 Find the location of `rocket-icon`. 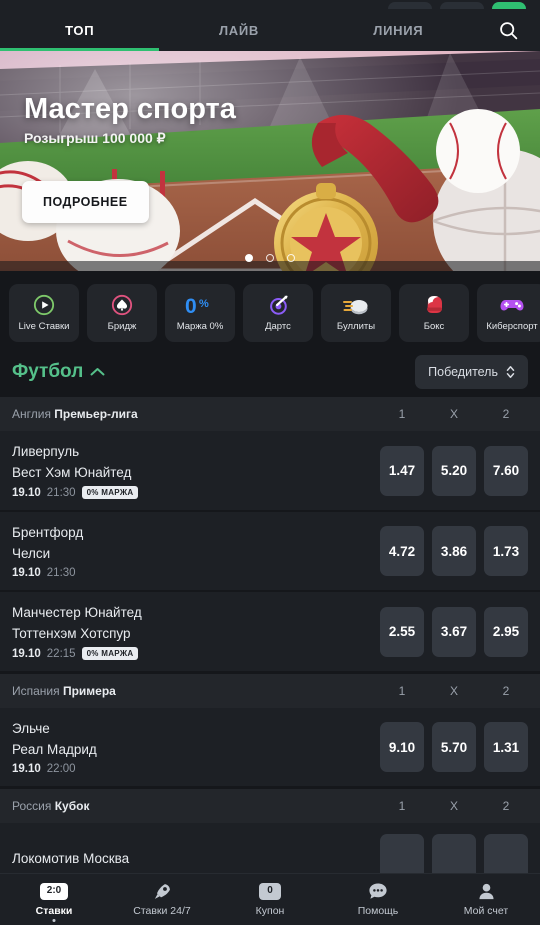

rocket-icon is located at coordinates (162, 892).